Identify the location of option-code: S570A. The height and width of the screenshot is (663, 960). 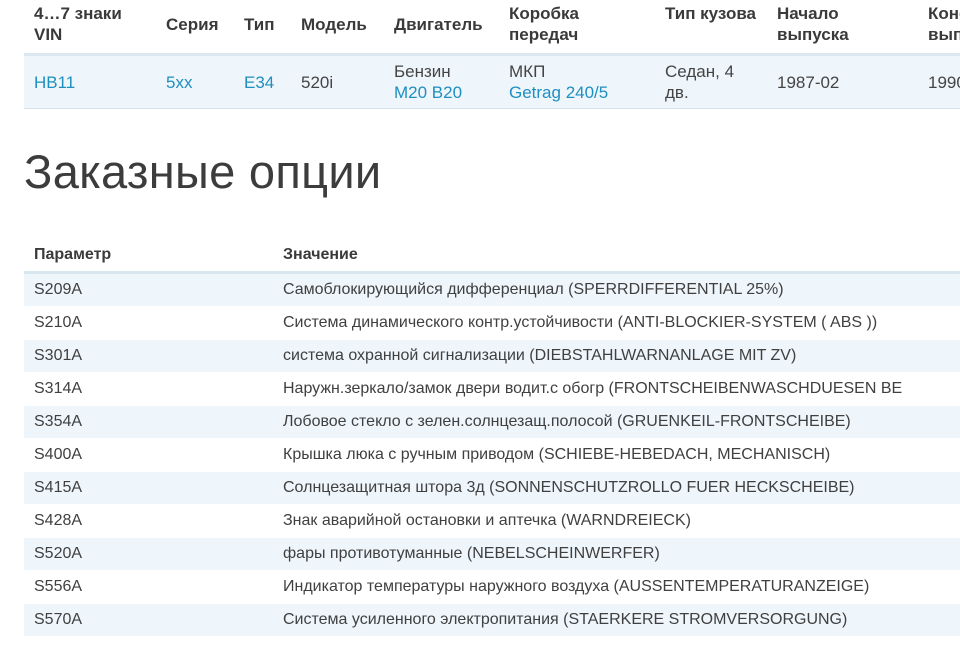
(148, 620).